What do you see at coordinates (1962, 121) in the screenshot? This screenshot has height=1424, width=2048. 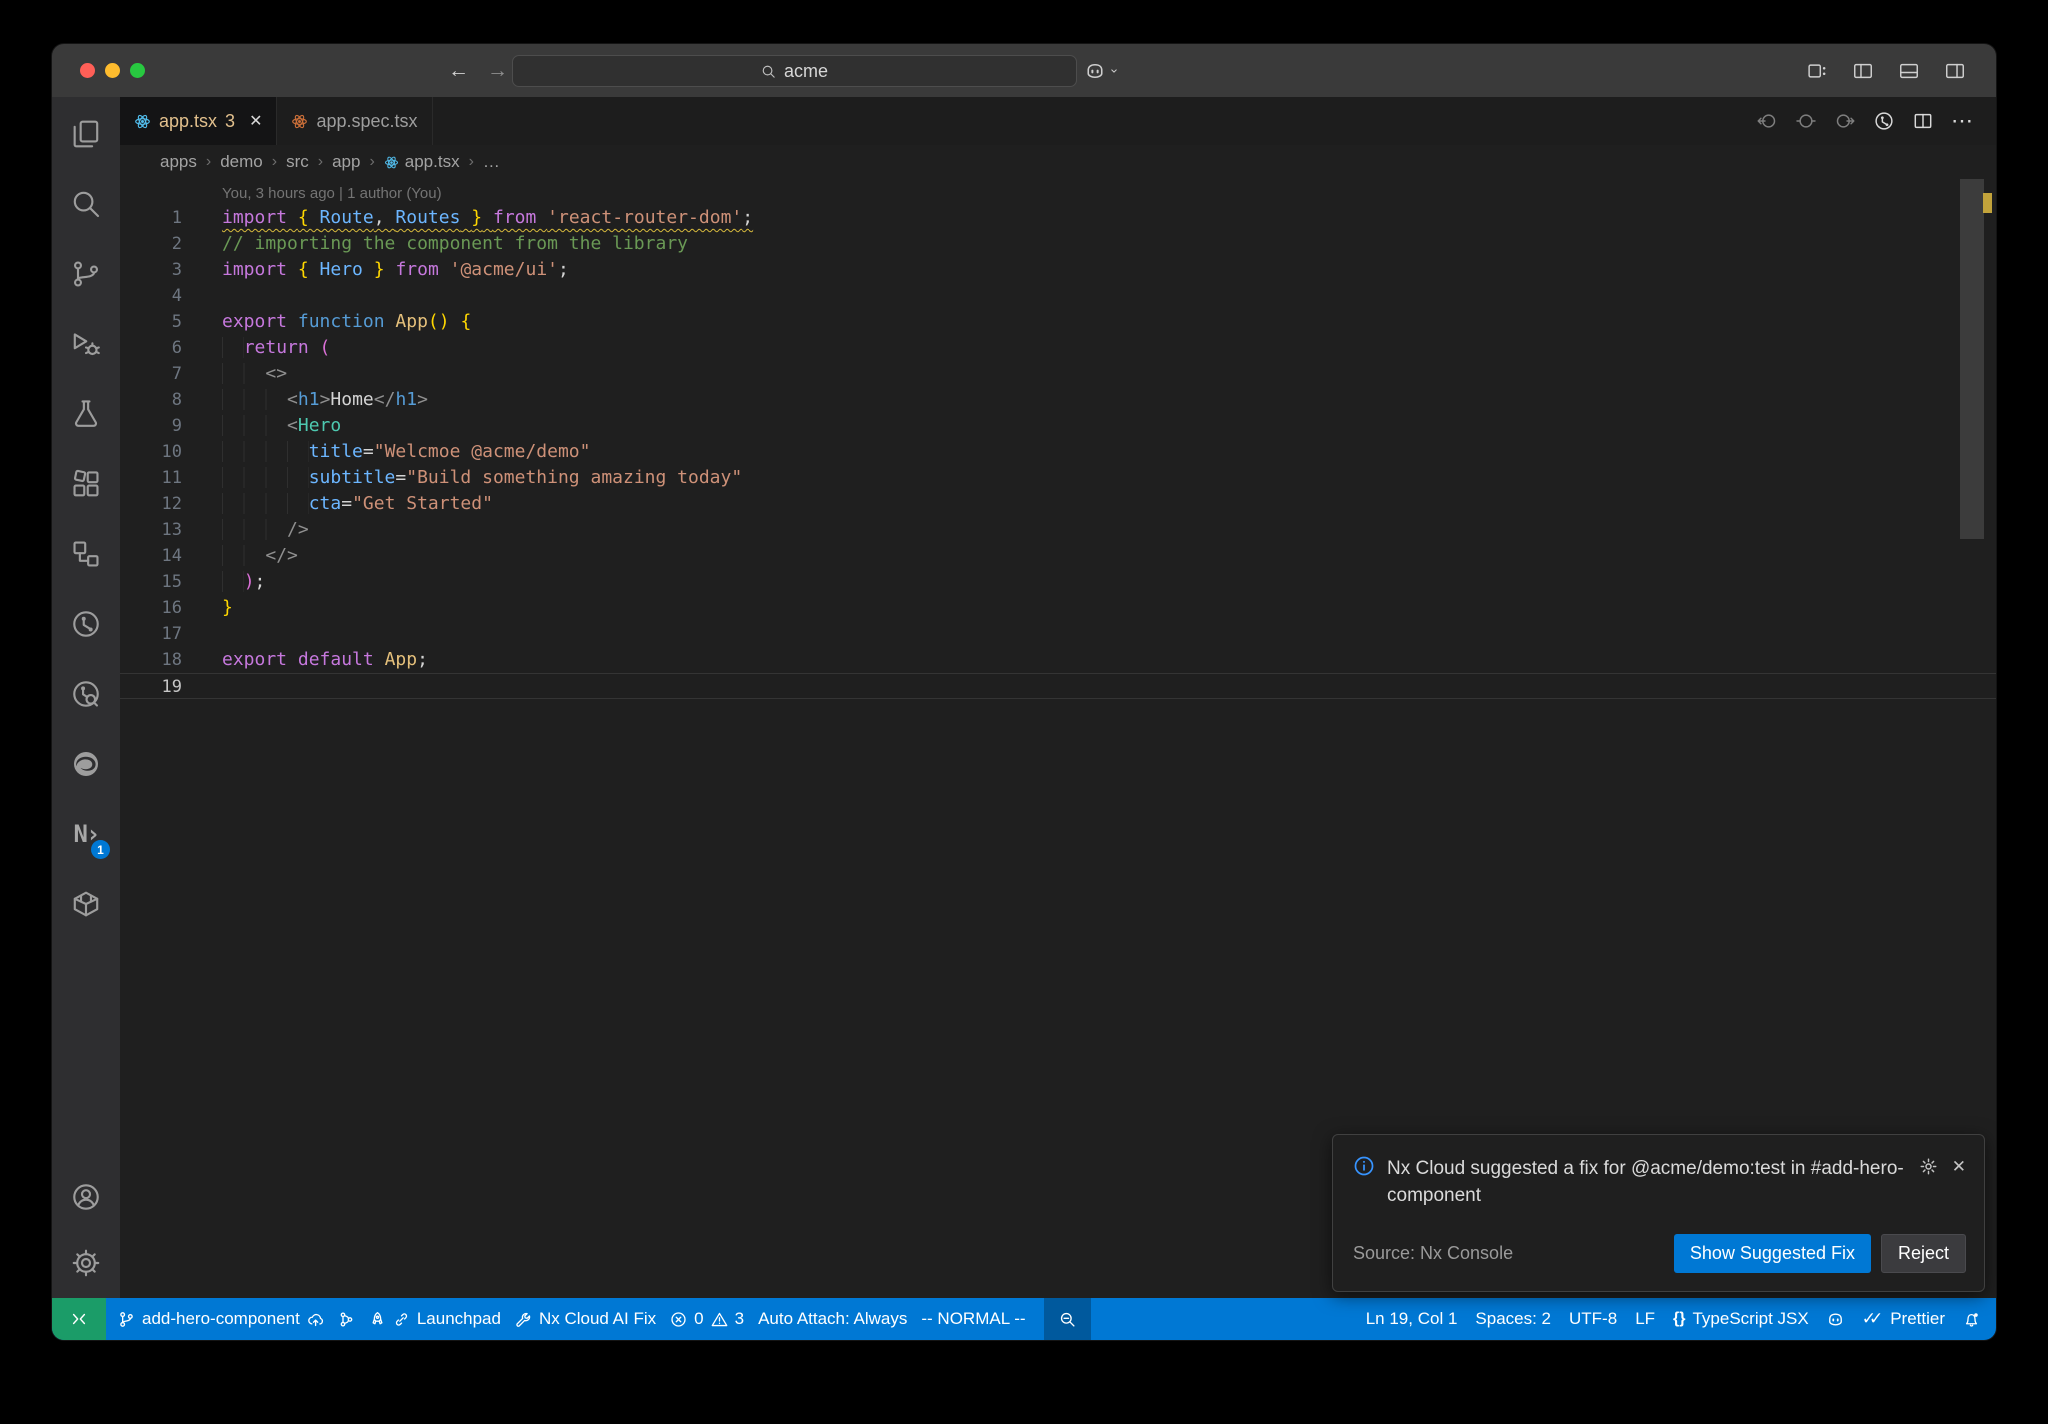 I see `more-actions-icon: ⋯` at bounding box center [1962, 121].